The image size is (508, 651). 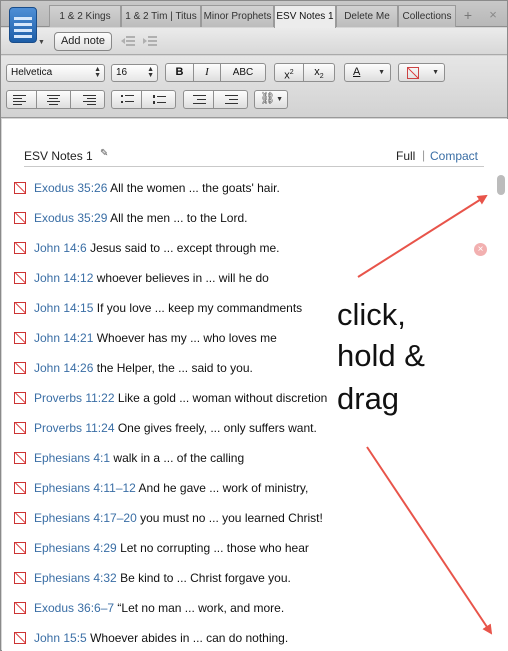 What do you see at coordinates (230, 99) in the screenshot?
I see `increase-indent-button` at bounding box center [230, 99].